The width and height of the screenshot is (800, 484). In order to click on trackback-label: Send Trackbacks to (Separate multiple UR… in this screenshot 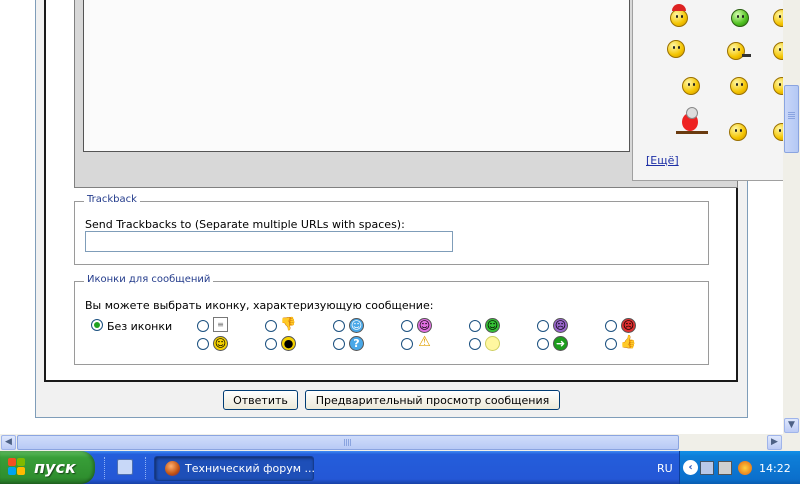, I will do `click(245, 224)`.